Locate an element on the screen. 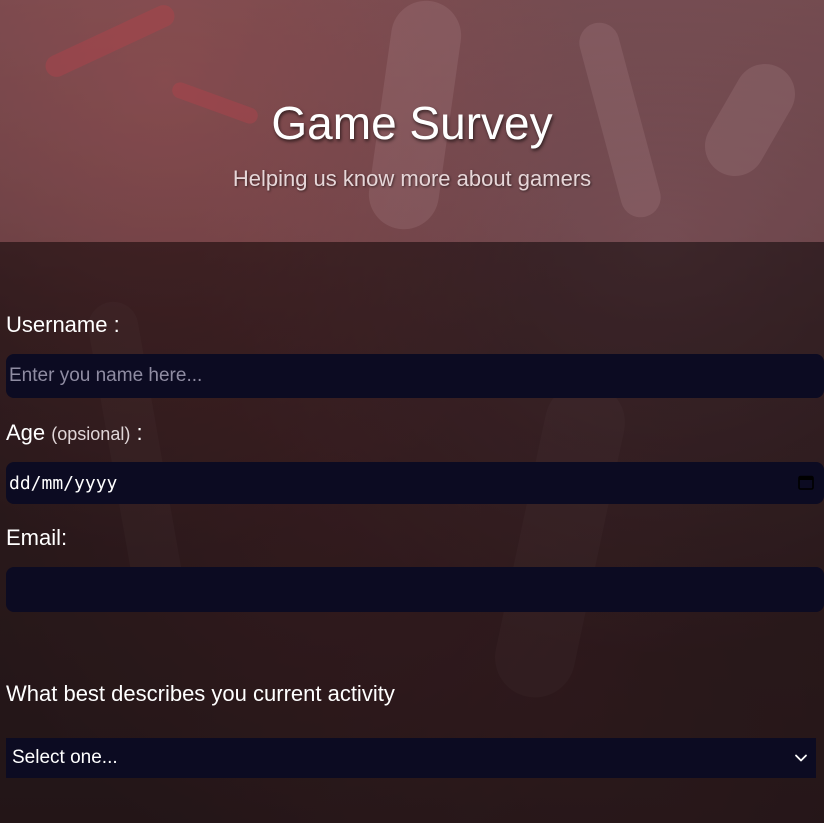 The height and width of the screenshot is (823, 824). page-title: Game Survey is located at coordinates (412, 123).